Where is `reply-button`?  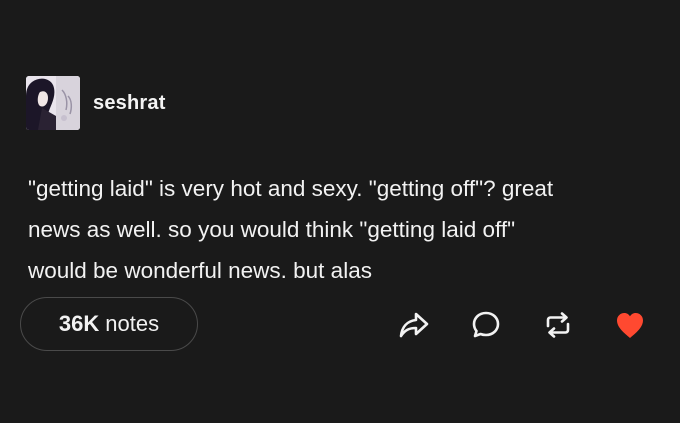
reply-button is located at coordinates (486, 325).